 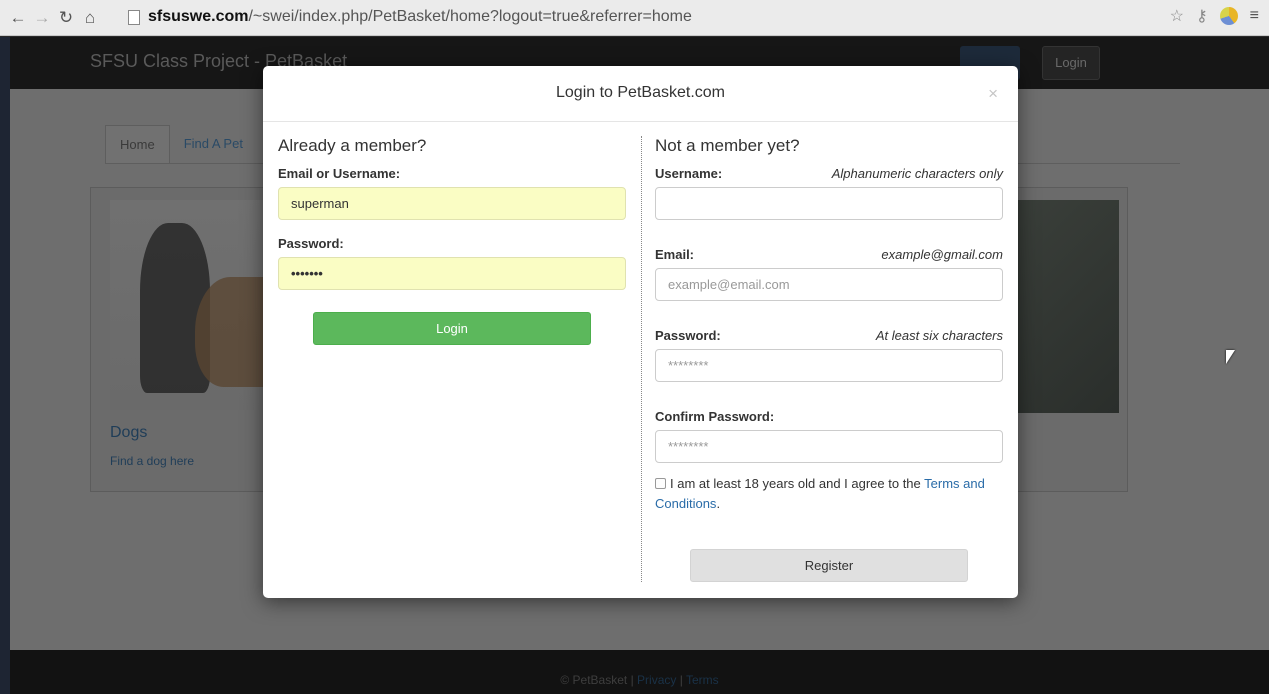 I want to click on reg-email-label: Email:, so click(x=675, y=254).